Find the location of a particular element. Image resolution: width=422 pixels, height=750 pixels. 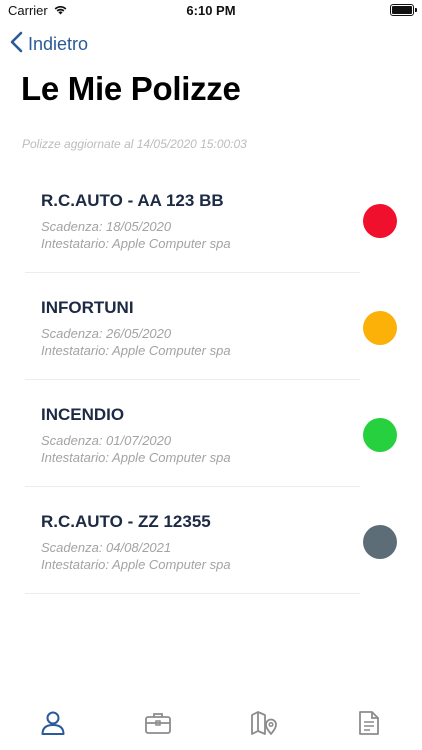

status-bar: Carrier 6:10 PM is located at coordinates (211, 11).